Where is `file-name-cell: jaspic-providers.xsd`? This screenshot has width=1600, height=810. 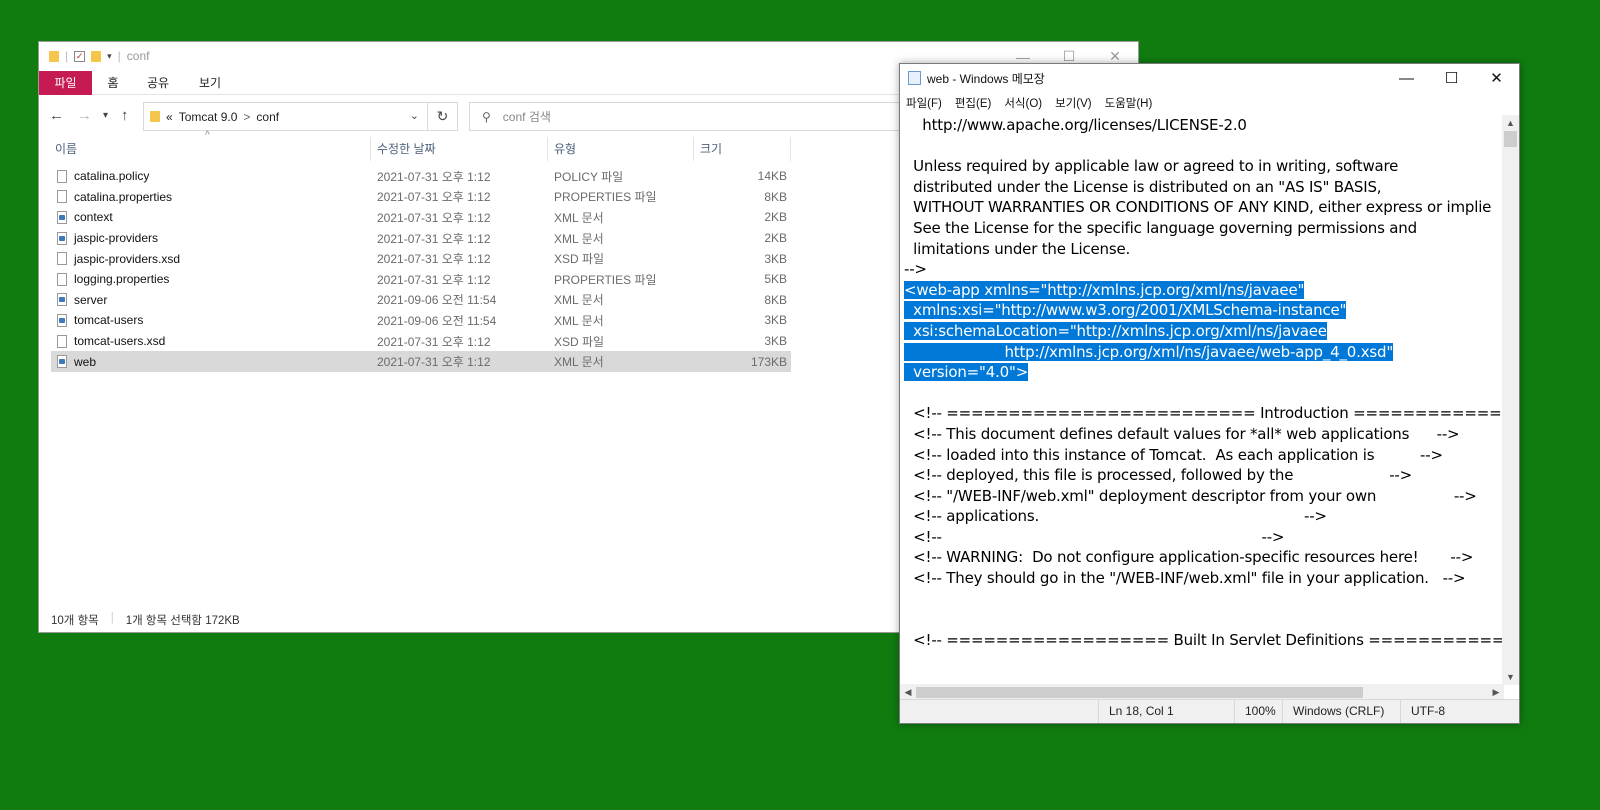 file-name-cell: jaspic-providers.xsd is located at coordinates (118, 259).